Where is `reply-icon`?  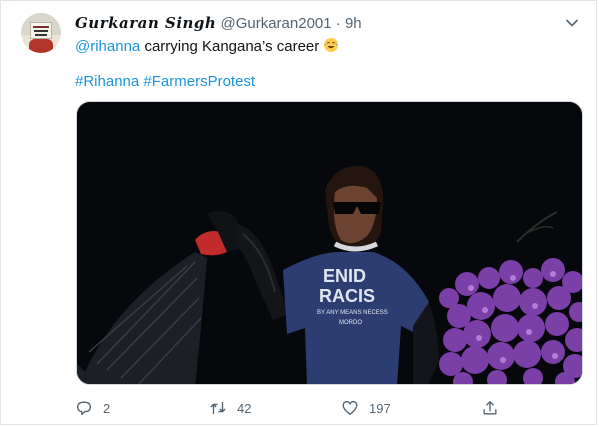 reply-icon is located at coordinates (84, 408).